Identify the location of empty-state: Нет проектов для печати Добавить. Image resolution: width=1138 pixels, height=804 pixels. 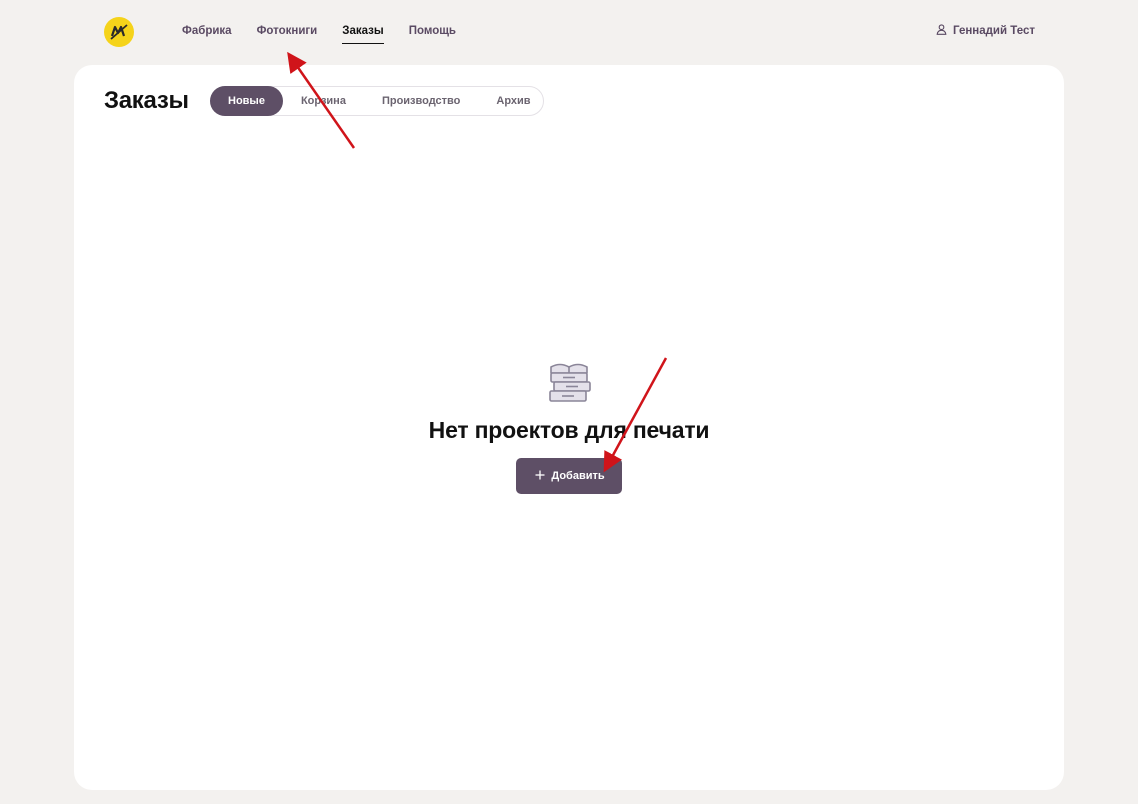
(569, 427).